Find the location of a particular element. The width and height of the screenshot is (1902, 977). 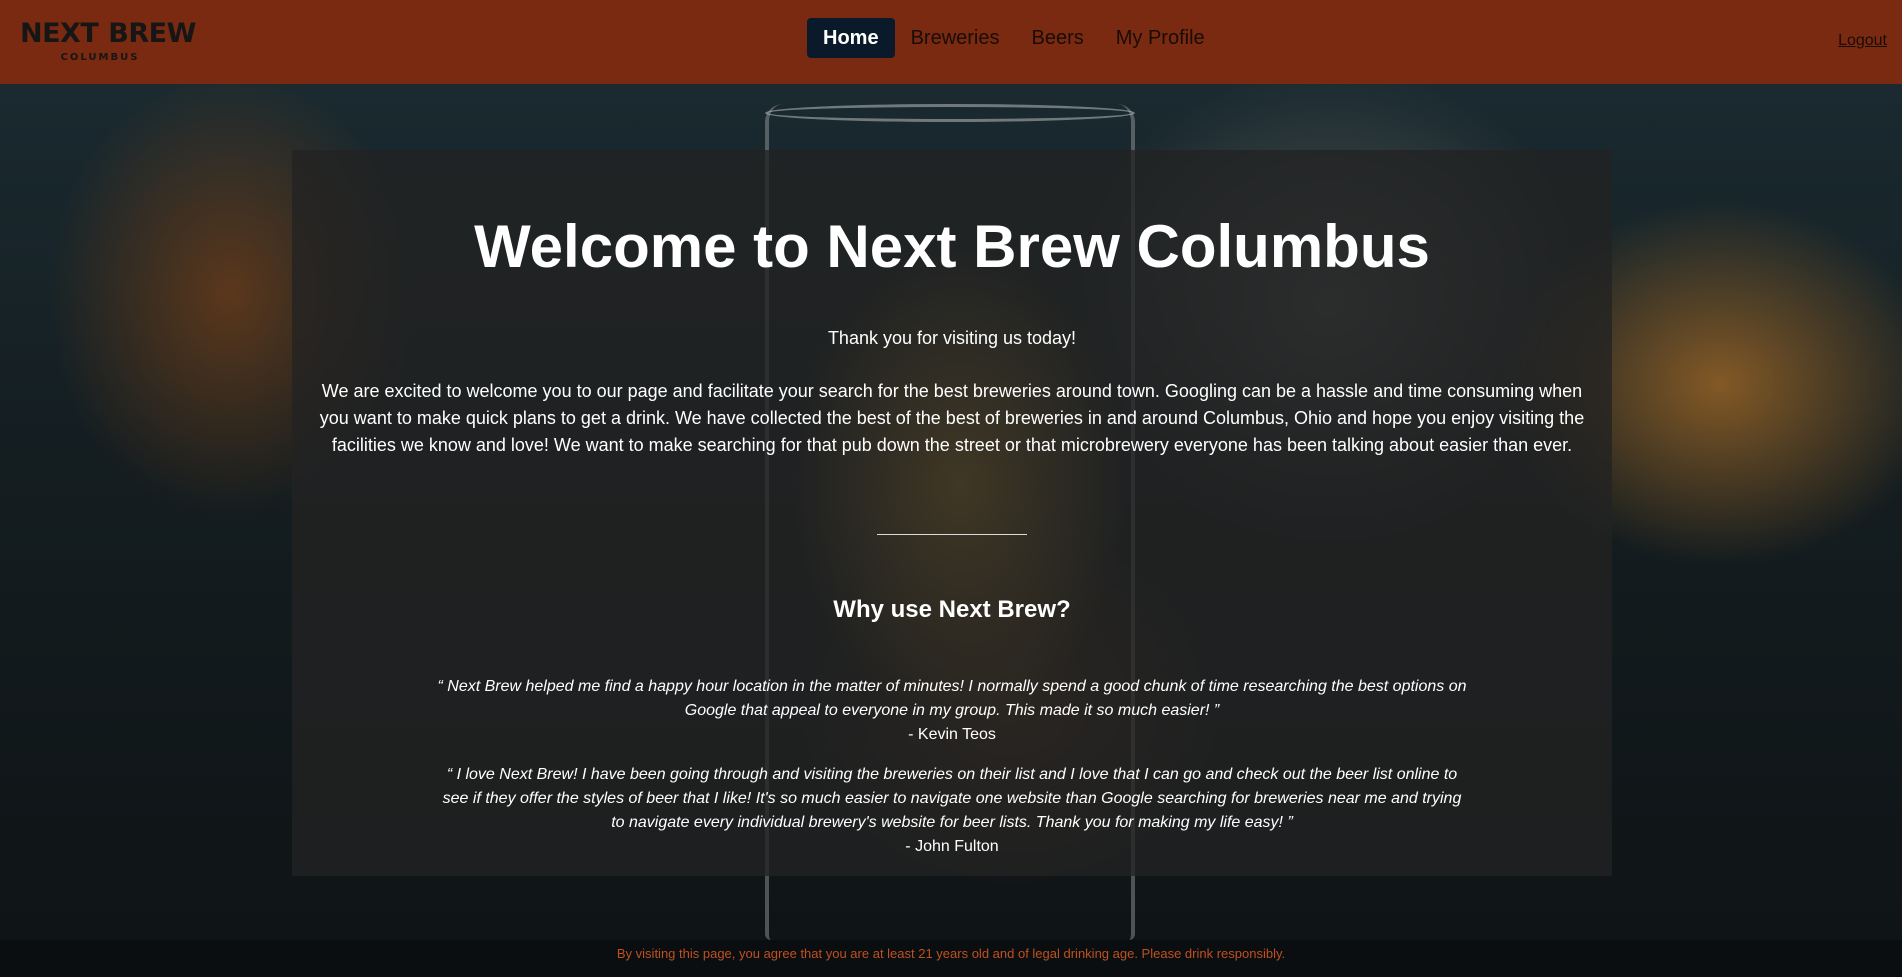

site-logo: NEXT BREW COLUMBUS is located at coordinates (108, 43).